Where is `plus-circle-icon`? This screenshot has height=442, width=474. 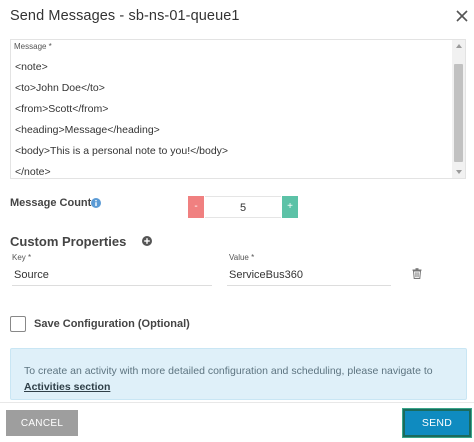 plus-circle-icon is located at coordinates (147, 241).